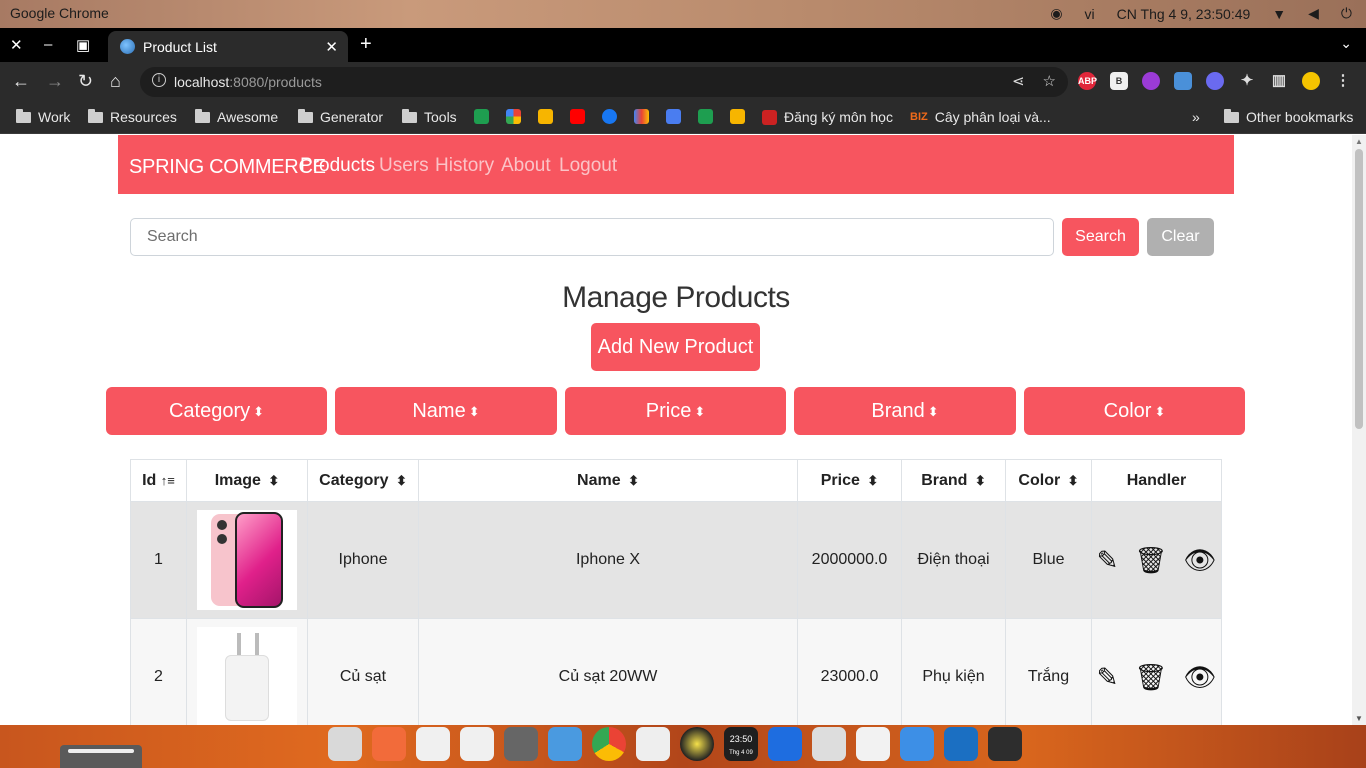 The width and height of the screenshot is (1366, 768). What do you see at coordinates (132, 116) in the screenshot?
I see `bookmark-folder-resources: Resources` at bounding box center [132, 116].